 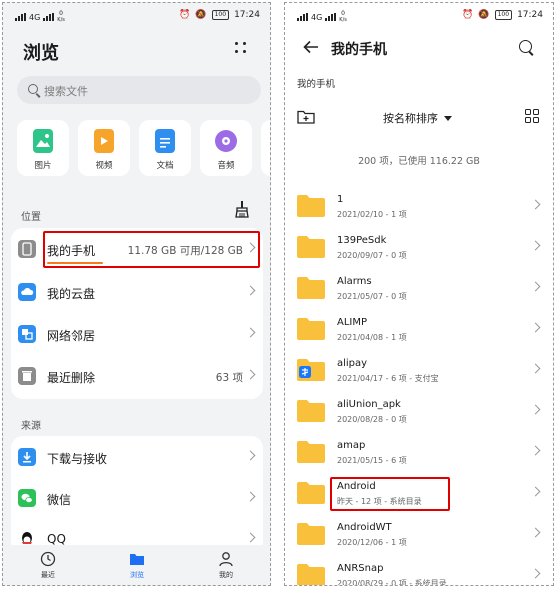 What do you see at coordinates (369, 404) in the screenshot?
I see `folder-name: aliUnion_apk` at bounding box center [369, 404].